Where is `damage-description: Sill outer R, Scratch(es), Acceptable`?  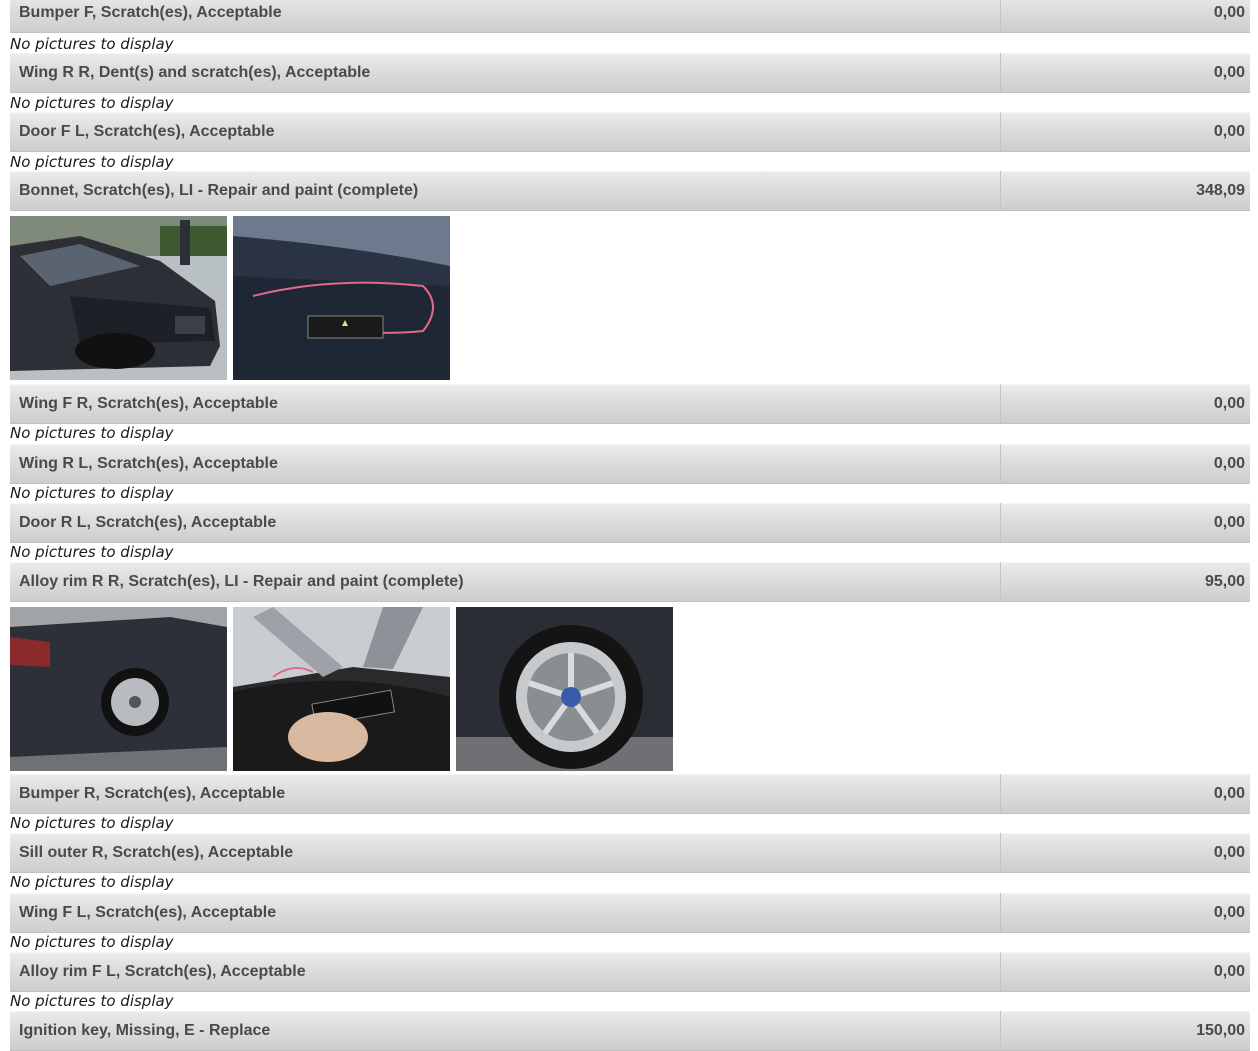
damage-description: Sill outer R, Scratch(es), Acceptable is located at coordinates (156, 852).